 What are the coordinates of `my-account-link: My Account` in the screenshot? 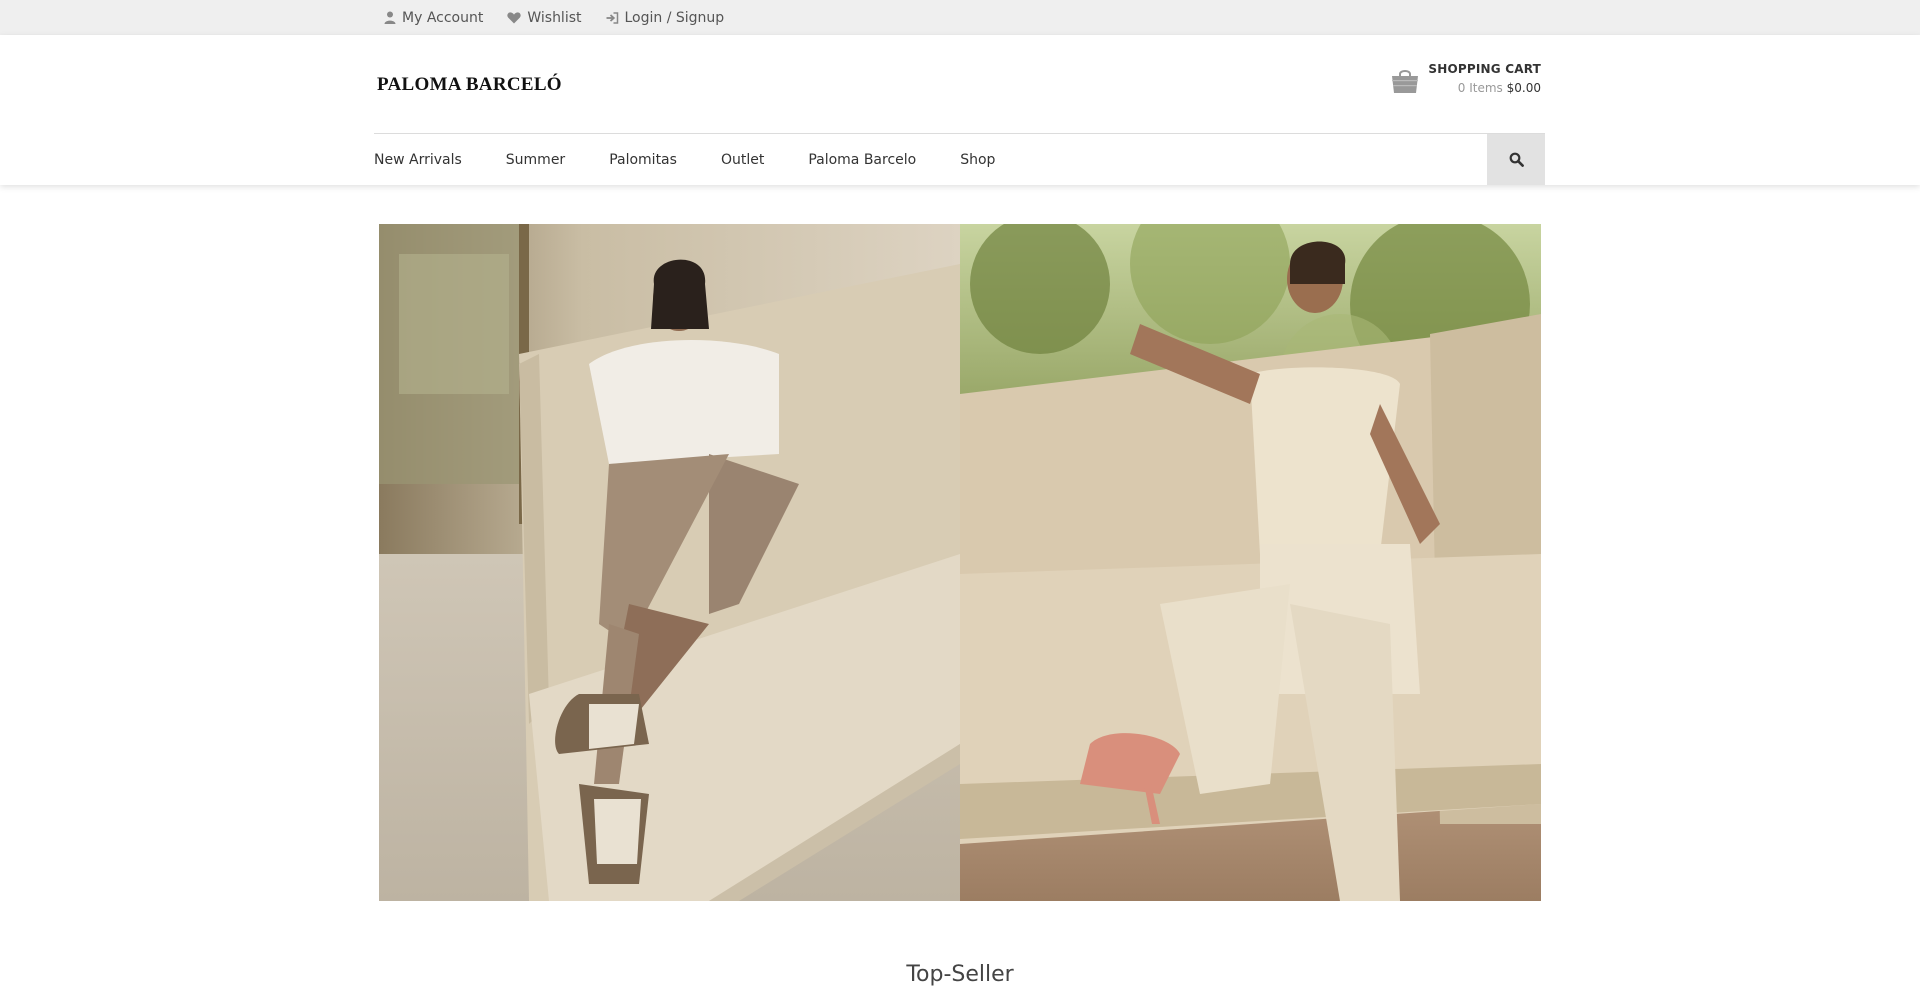 It's located at (433, 18).